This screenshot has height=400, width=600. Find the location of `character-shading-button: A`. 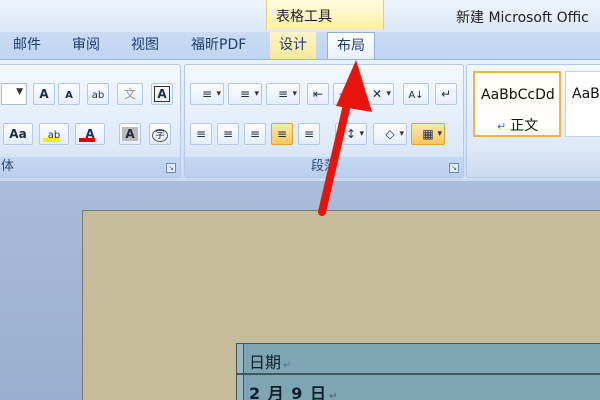

character-shading-button: A is located at coordinates (130, 134).